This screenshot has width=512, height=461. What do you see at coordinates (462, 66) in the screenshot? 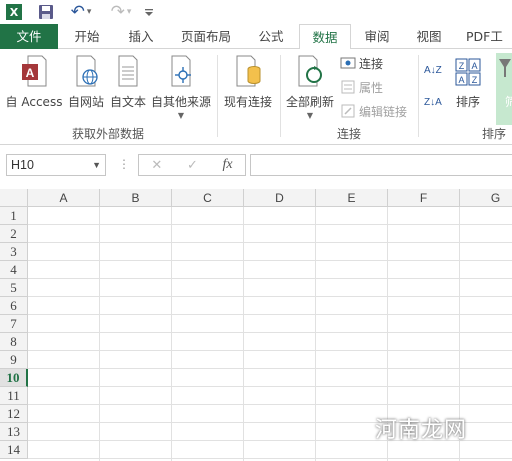
I see `svg-text: Z` at bounding box center [462, 66].